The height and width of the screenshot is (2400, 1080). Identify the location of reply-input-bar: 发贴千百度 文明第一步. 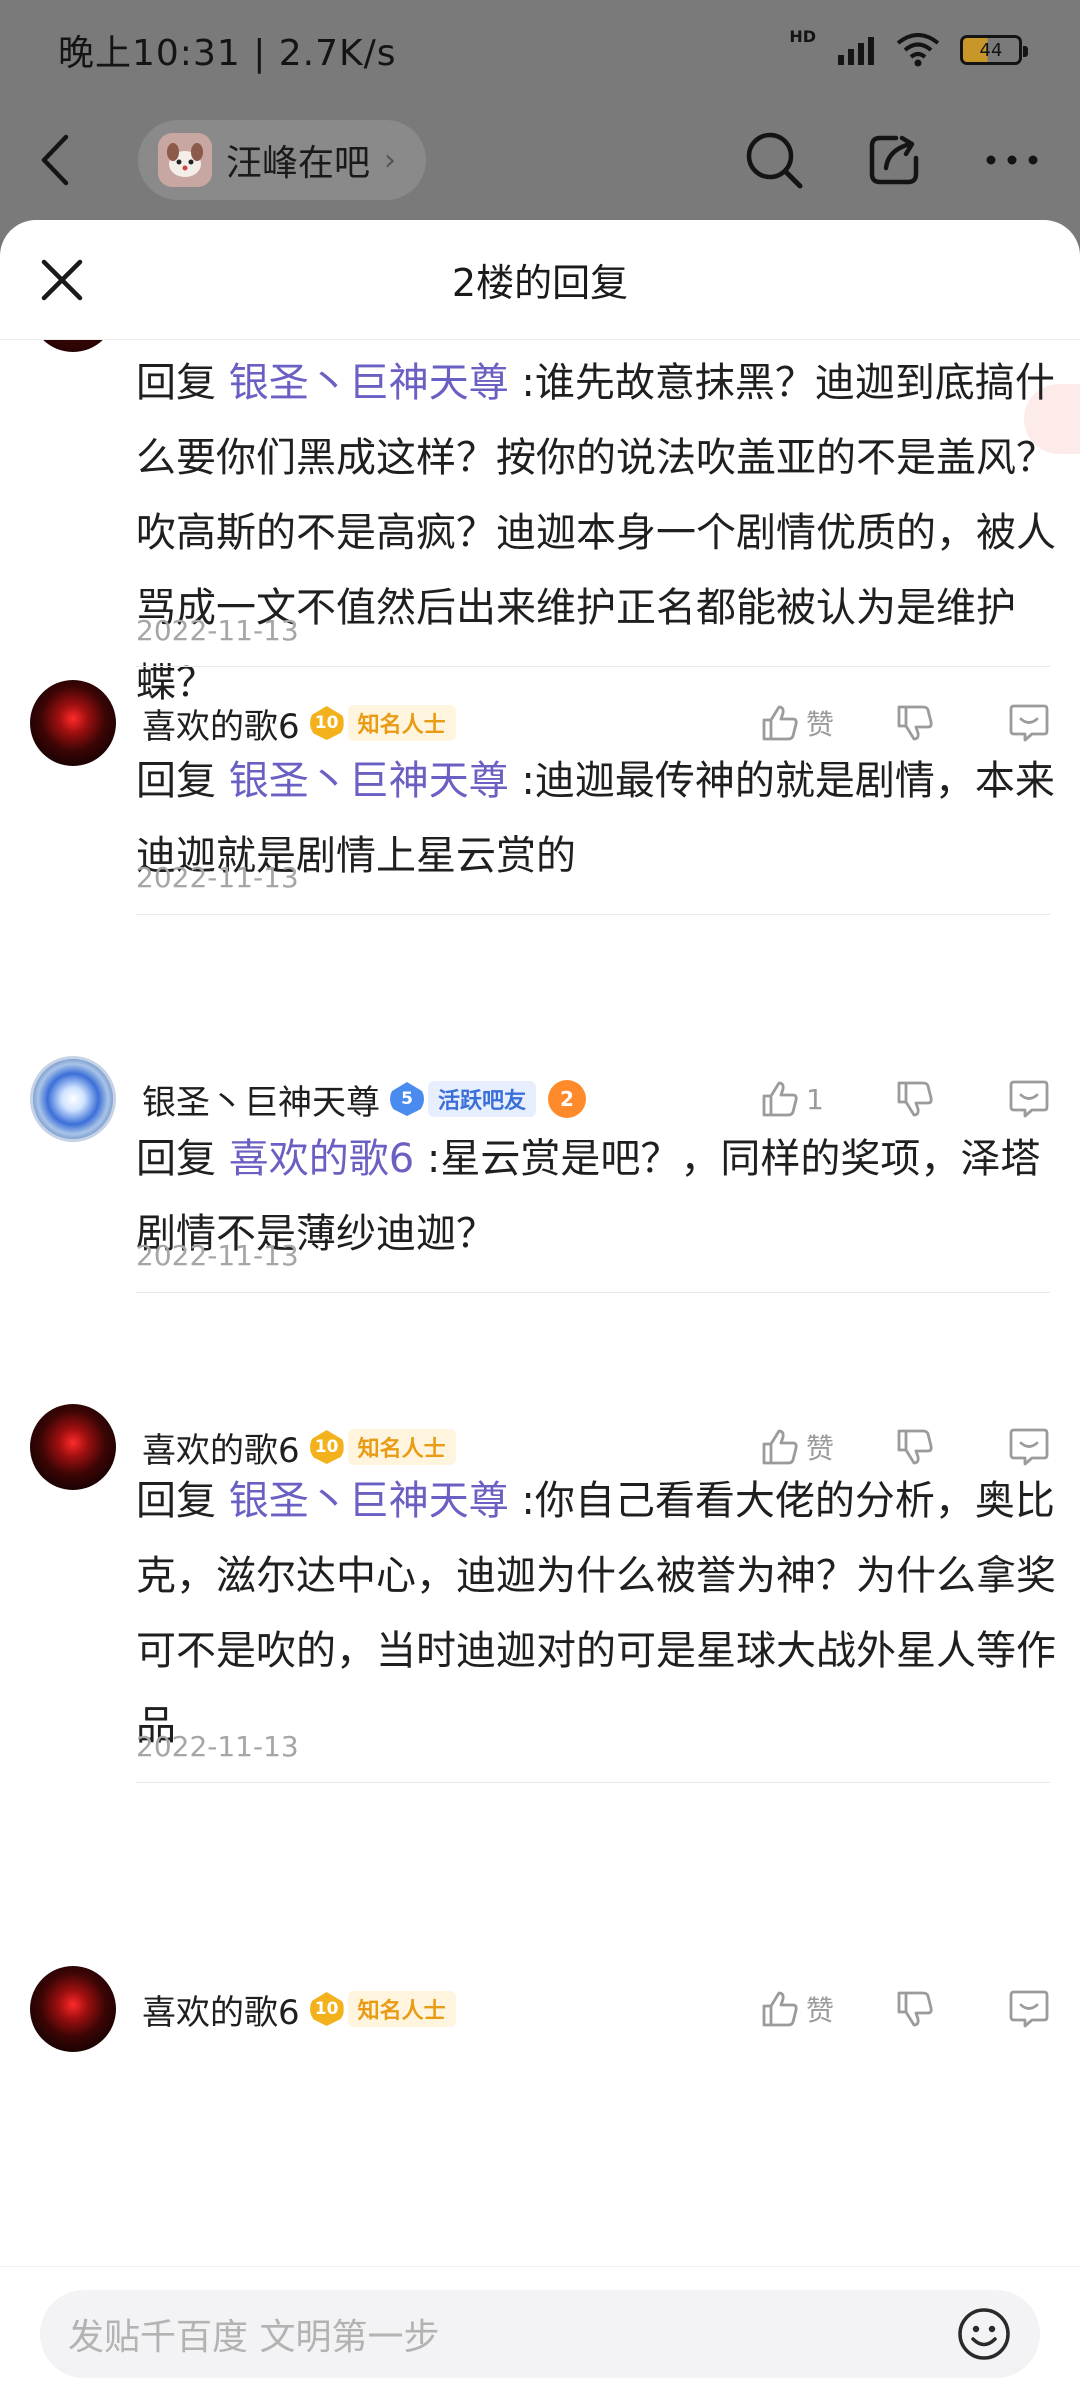
(540, 2333).